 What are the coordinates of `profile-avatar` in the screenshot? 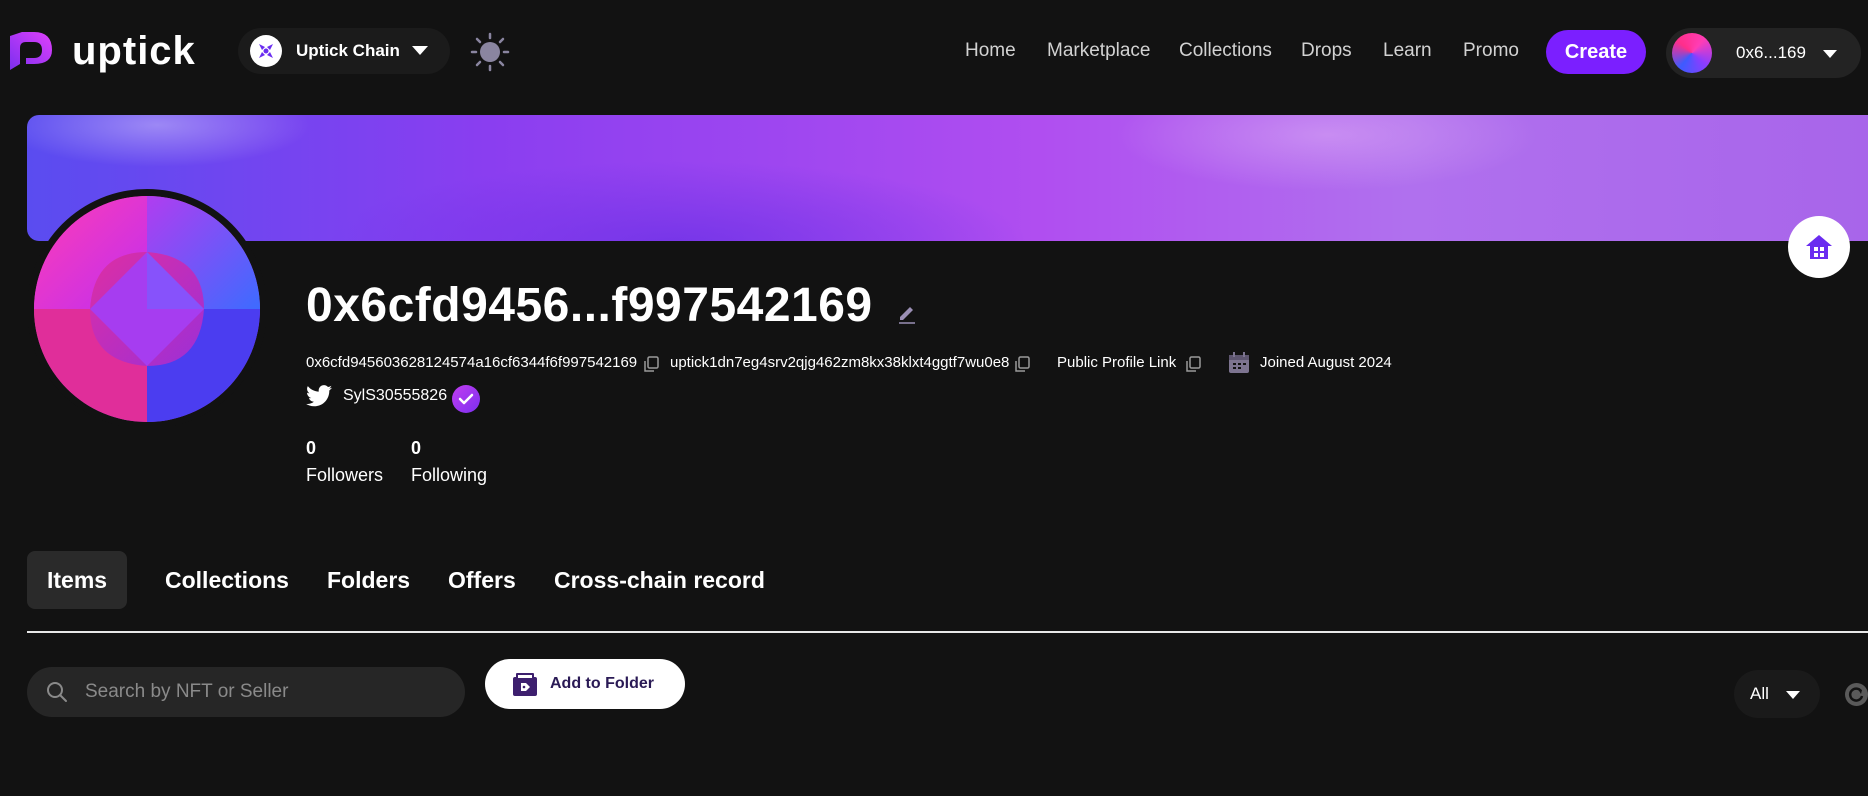 It's located at (147, 309).